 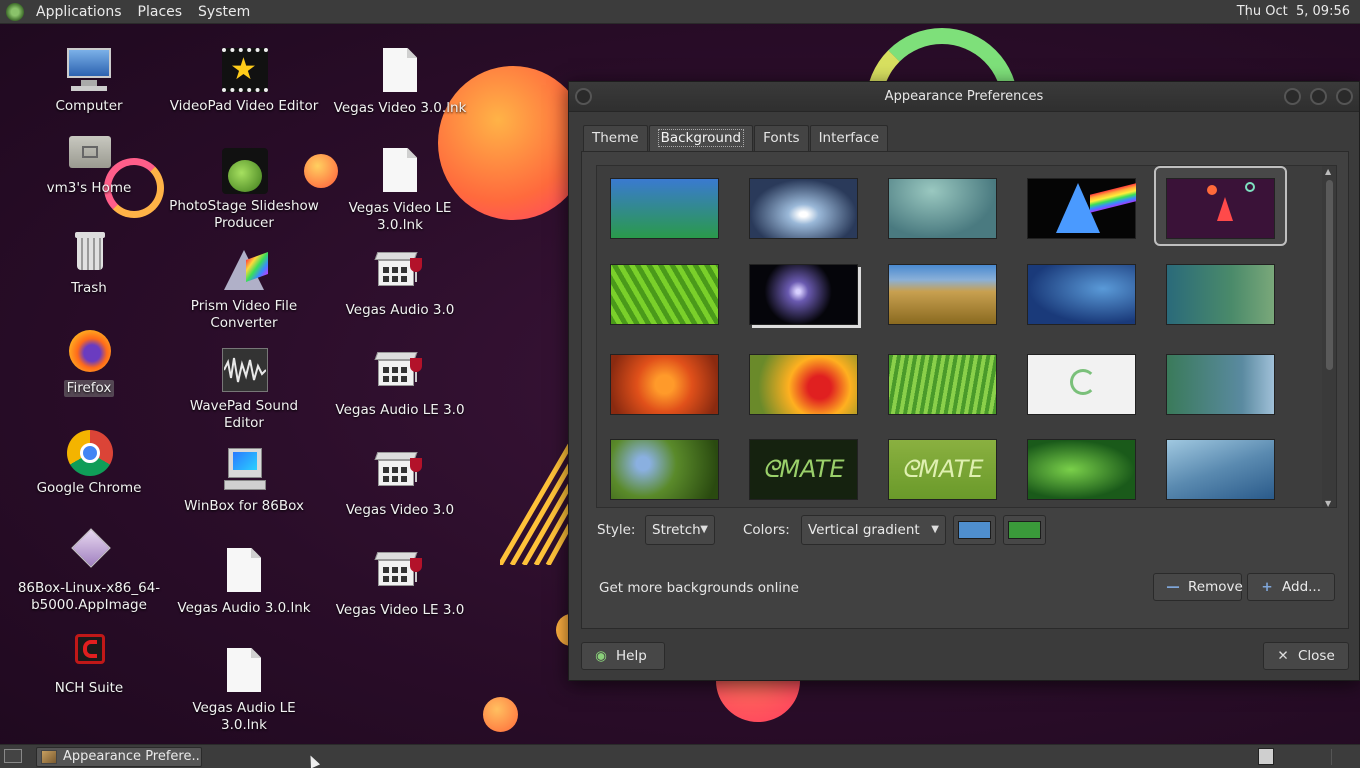 I want to click on desktop-icon-vegas-audio-le: Vegas Audio LE 3.0, so click(x=400, y=382).